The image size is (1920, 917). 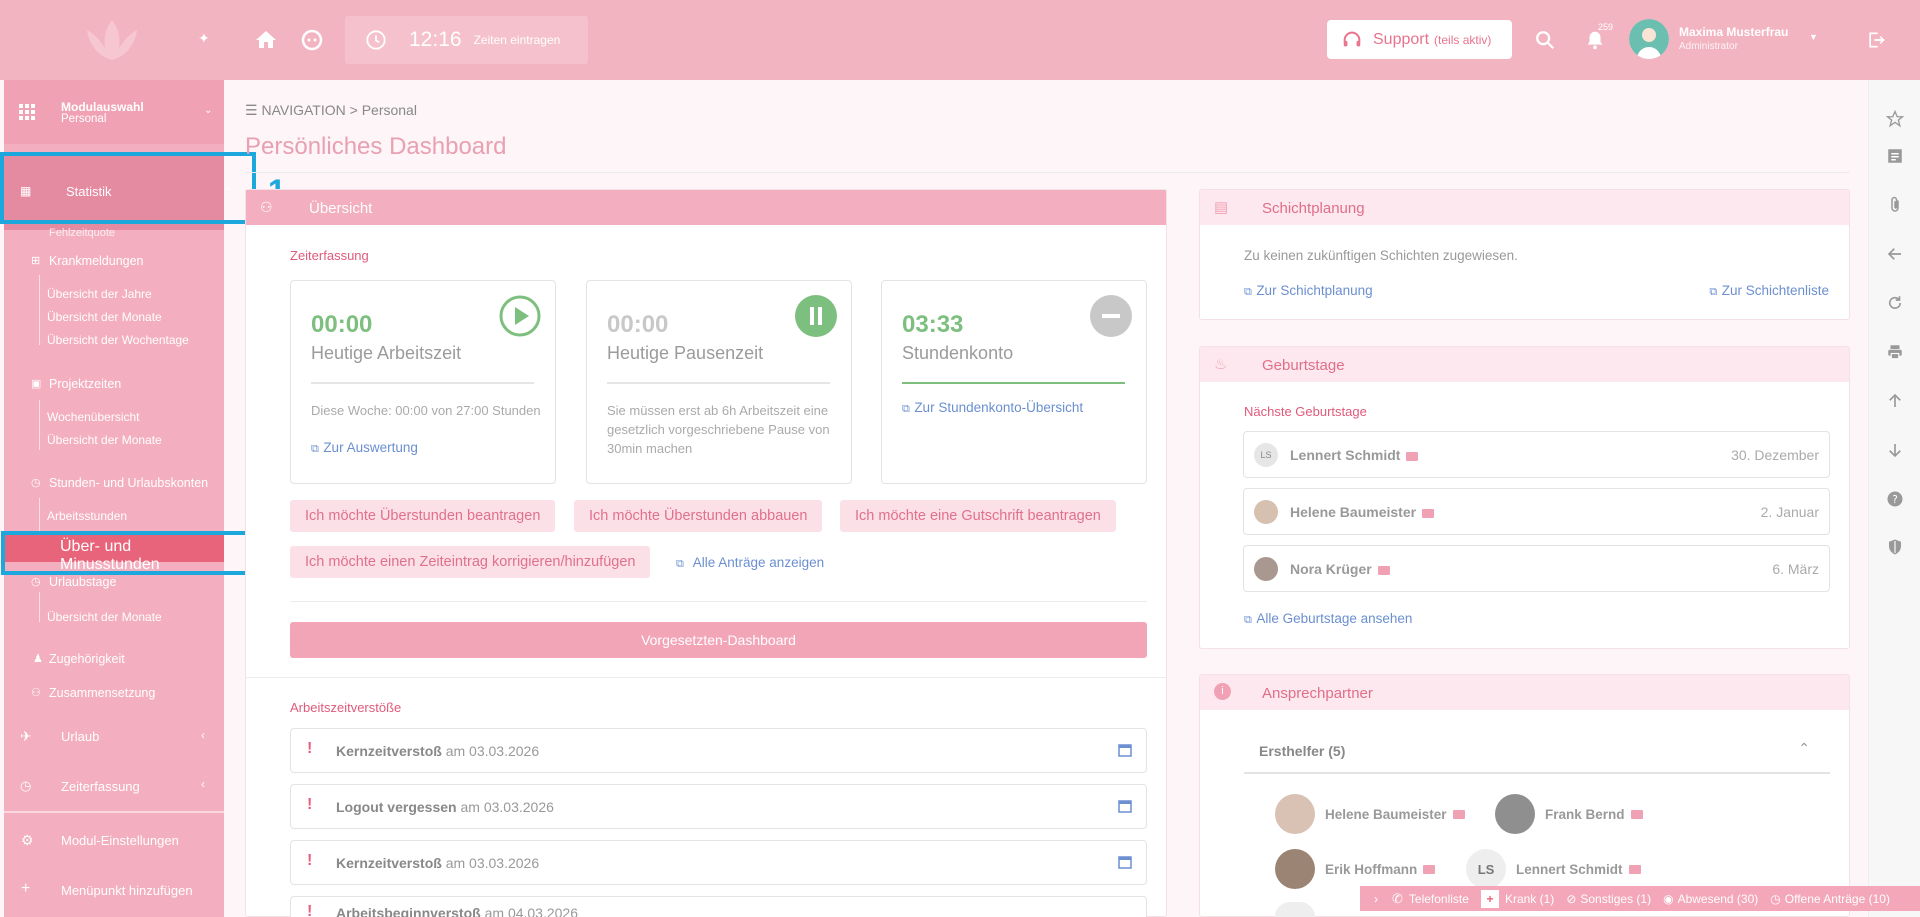 I want to click on sidebar-item-projektzeiten: Projektzeiten, so click(x=85, y=384).